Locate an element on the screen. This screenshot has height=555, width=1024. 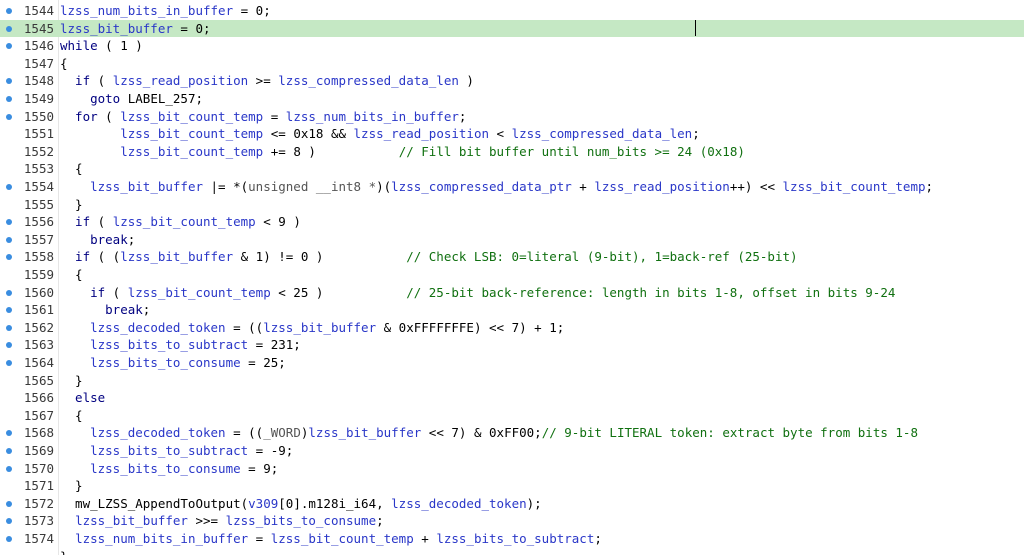
code-token: [0].m128i_i64, is located at coordinates (335, 503).